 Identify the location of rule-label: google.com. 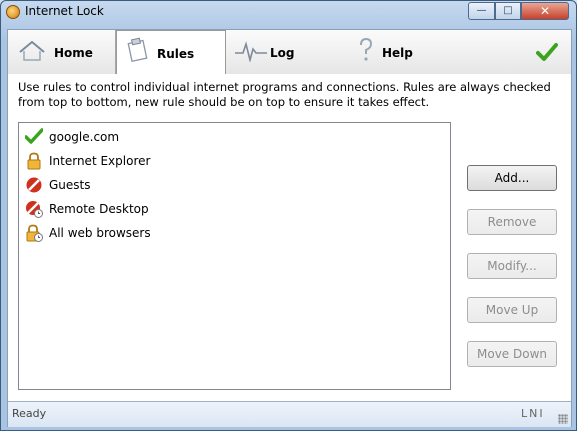
(84, 137).